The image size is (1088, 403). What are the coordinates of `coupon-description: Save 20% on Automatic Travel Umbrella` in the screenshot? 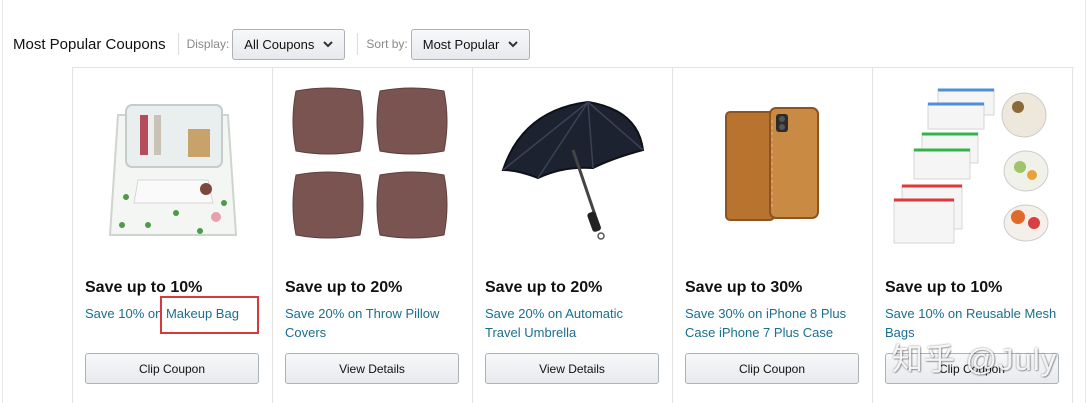 It's located at (574, 323).